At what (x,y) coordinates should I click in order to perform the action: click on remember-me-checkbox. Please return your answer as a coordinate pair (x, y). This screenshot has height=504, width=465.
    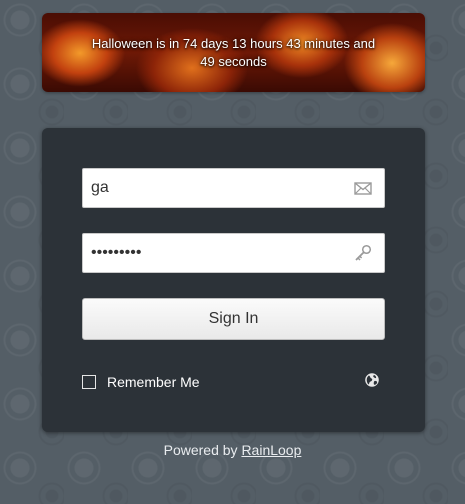
    Looking at the image, I should click on (89, 382).